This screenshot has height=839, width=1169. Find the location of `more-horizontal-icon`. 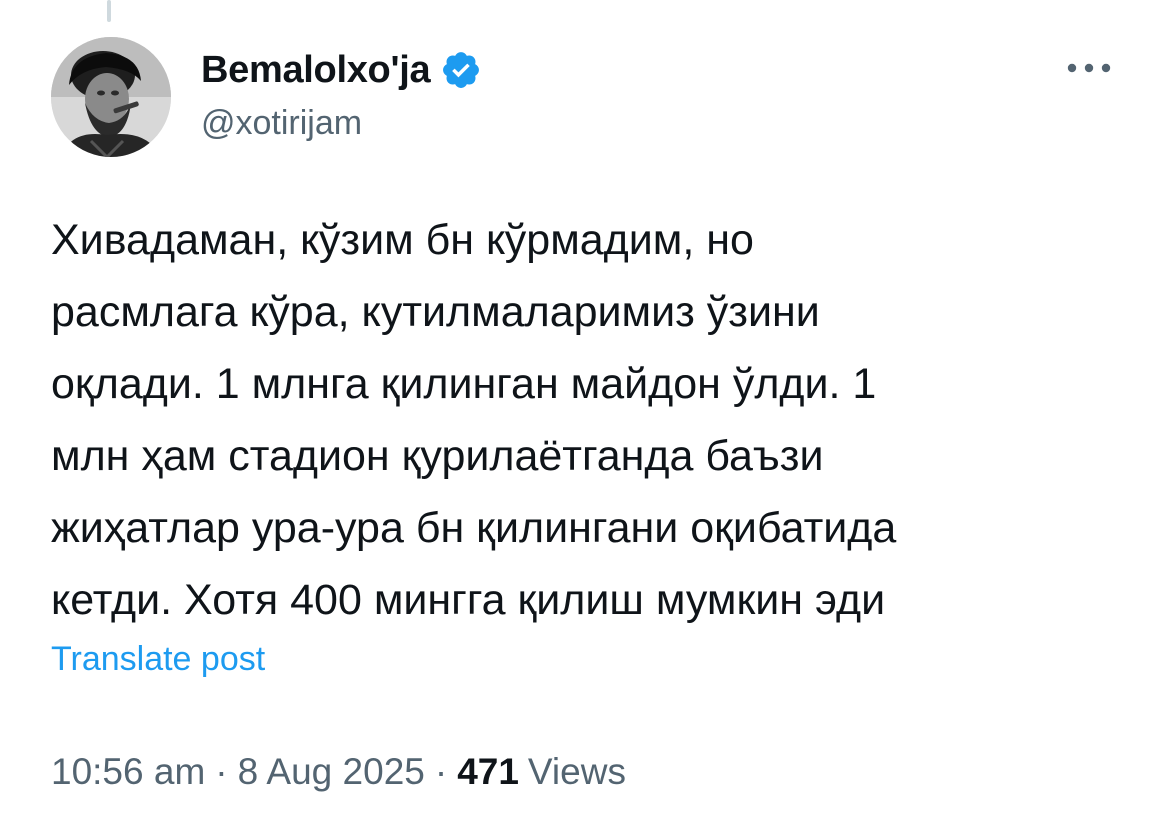

more-horizontal-icon is located at coordinates (1089, 68).